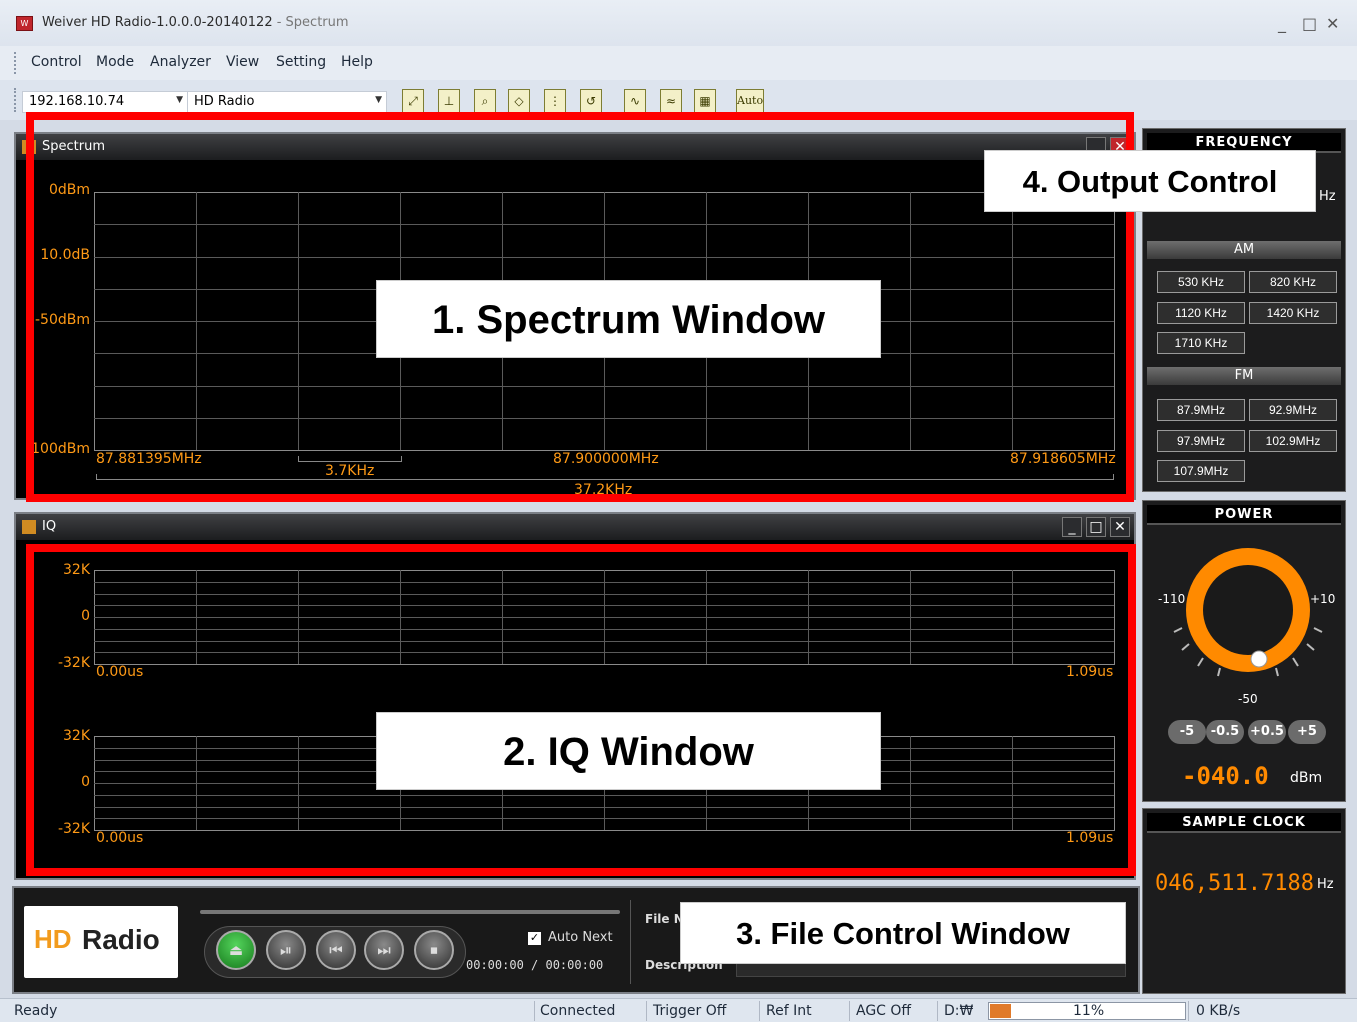 The image size is (1357, 1022). What do you see at coordinates (1293, 313) in the screenshot?
I see `am-preset-1420: 1420 KHz` at bounding box center [1293, 313].